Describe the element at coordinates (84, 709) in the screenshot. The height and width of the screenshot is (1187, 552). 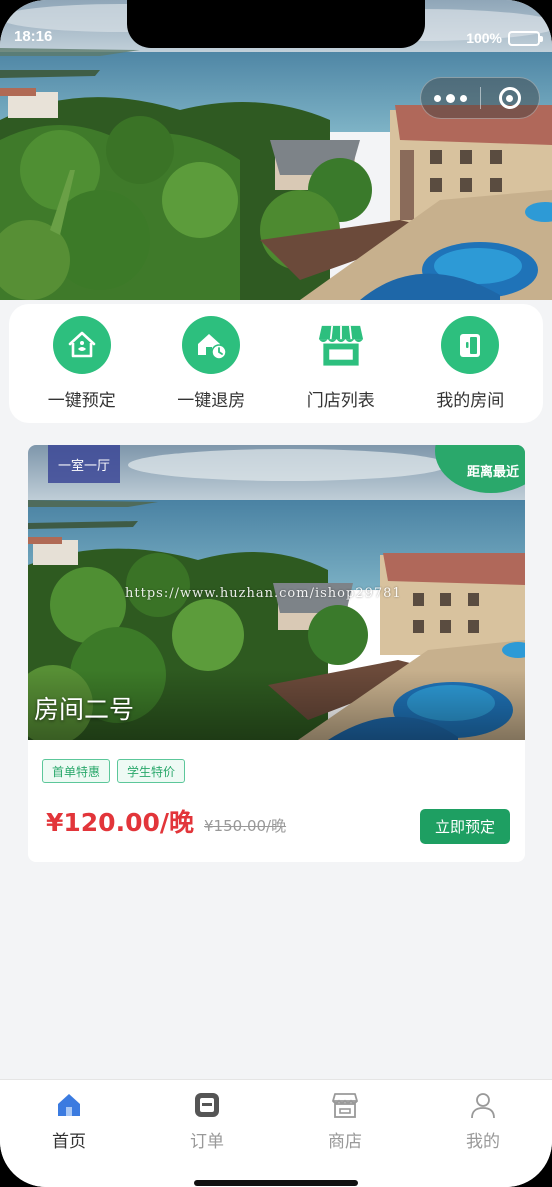
I see `room-name: 房间二号` at that location.